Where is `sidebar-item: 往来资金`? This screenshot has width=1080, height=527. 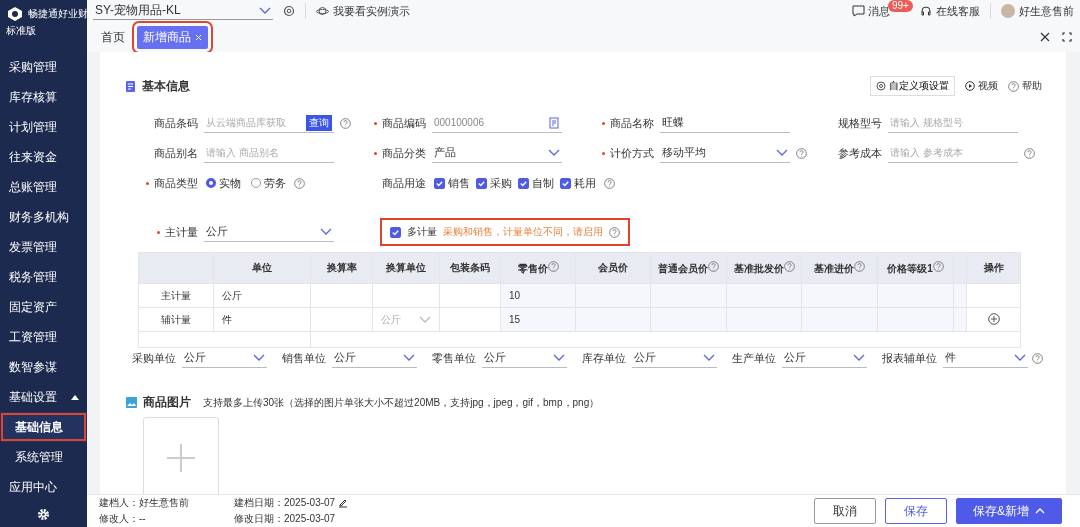 sidebar-item: 往来资金 is located at coordinates (43, 157).